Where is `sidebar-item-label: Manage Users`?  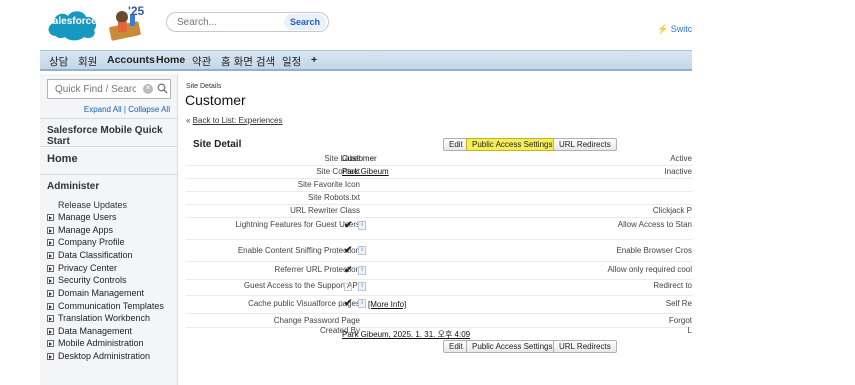 sidebar-item-label: Manage Users is located at coordinates (87, 217).